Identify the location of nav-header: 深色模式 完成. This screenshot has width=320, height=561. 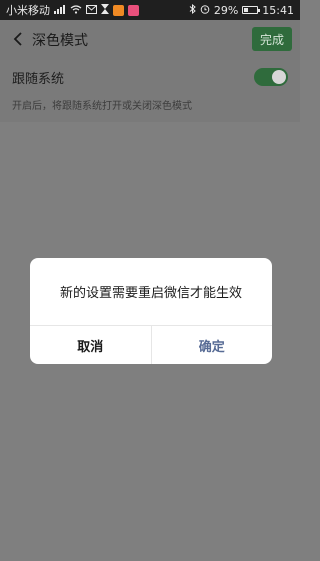
(150, 40).